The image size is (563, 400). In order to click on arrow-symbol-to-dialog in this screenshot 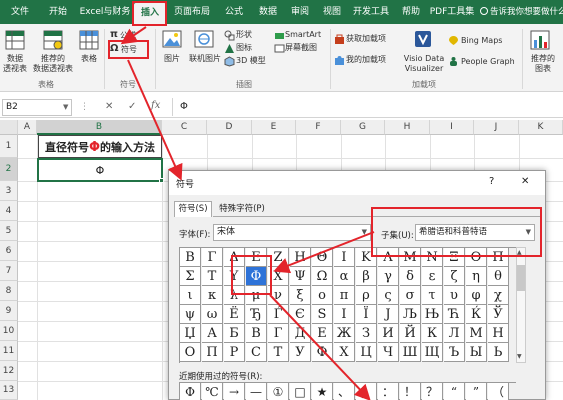, I will do `click(155, 120)`.